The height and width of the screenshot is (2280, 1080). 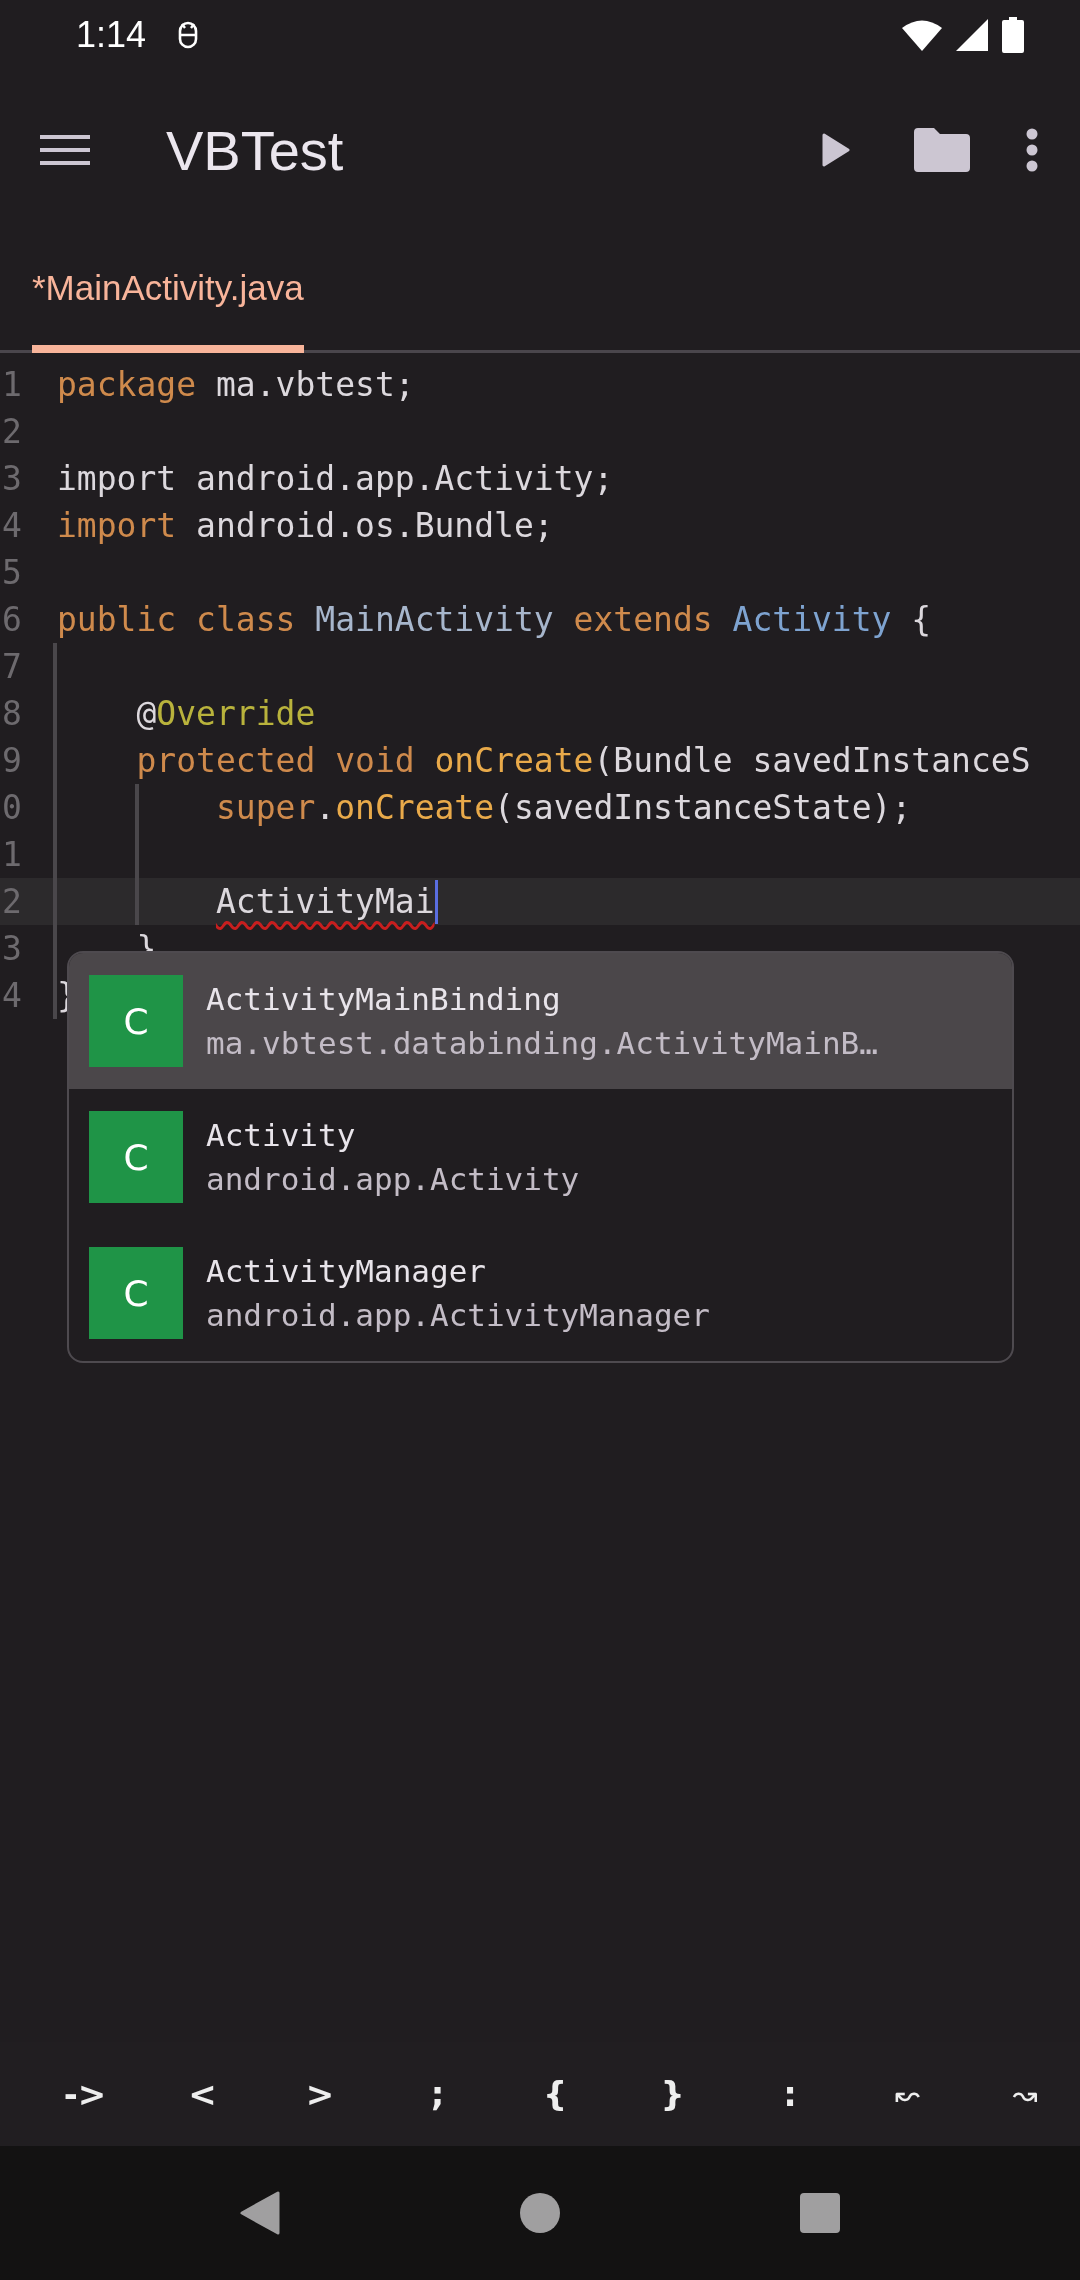 I want to click on completion-name: Activity, so click(x=281, y=1135).